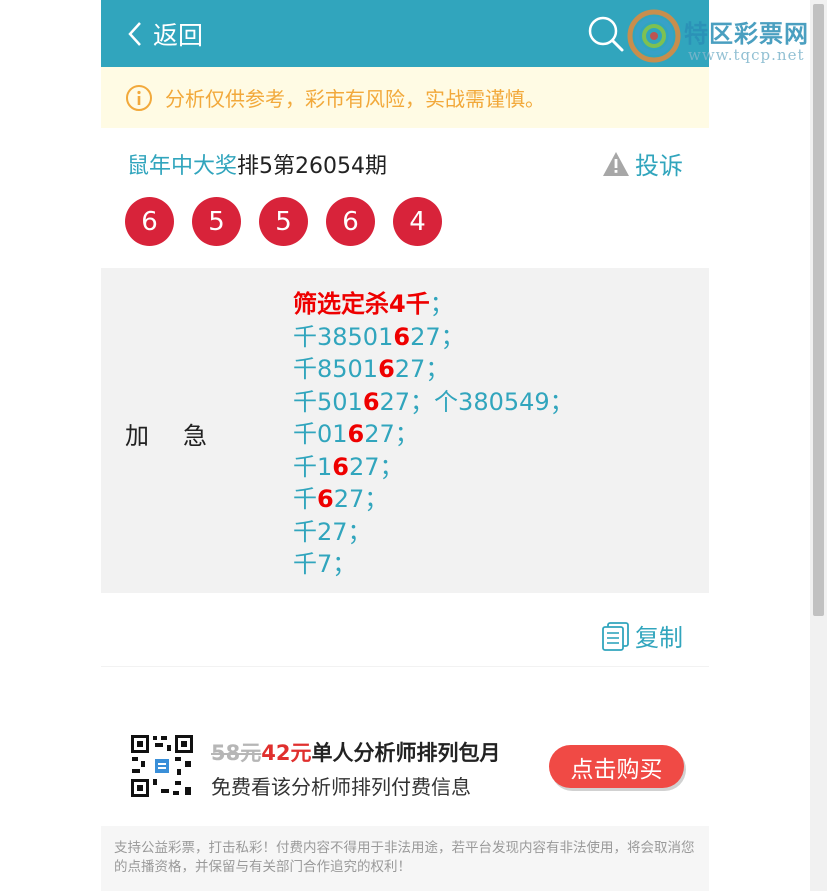  Describe the element at coordinates (433, 499) in the screenshot. I see `analysis-line: 千627；` at that location.